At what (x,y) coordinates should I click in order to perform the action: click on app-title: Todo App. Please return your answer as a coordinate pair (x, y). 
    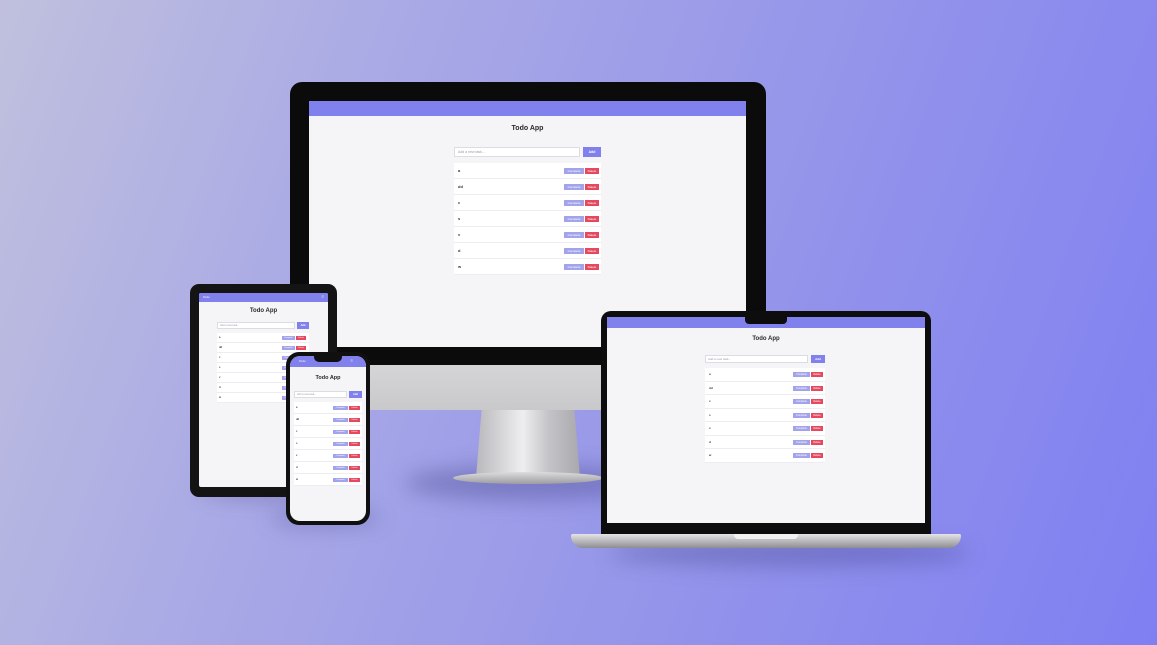
    Looking at the image, I should click on (766, 339).